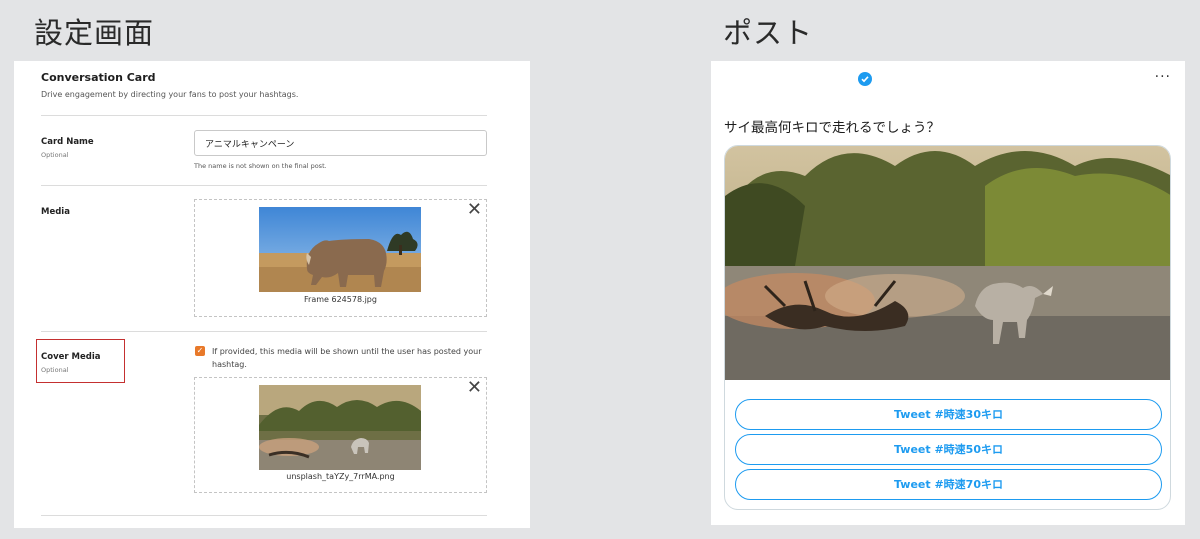 The height and width of the screenshot is (539, 1200). What do you see at coordinates (340, 476) in the screenshot?
I see `cover-media-filename: unsplash_taYZy_7rrMA.png` at bounding box center [340, 476].